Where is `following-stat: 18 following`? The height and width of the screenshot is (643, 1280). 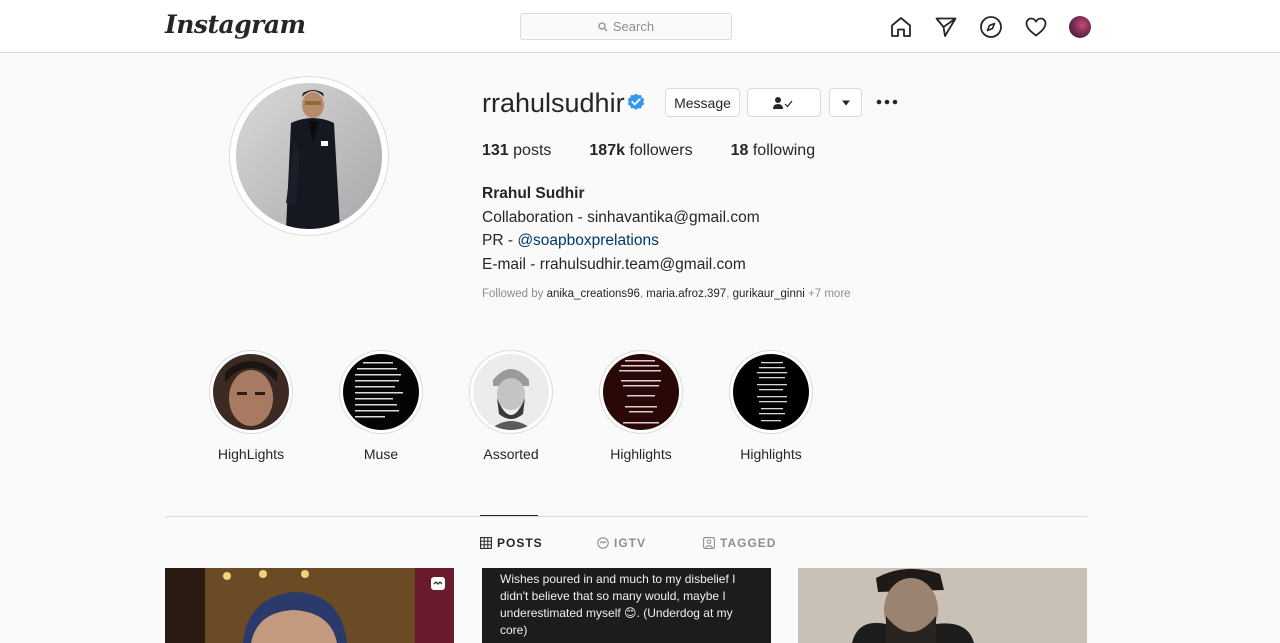 following-stat: 18 following is located at coordinates (773, 151).